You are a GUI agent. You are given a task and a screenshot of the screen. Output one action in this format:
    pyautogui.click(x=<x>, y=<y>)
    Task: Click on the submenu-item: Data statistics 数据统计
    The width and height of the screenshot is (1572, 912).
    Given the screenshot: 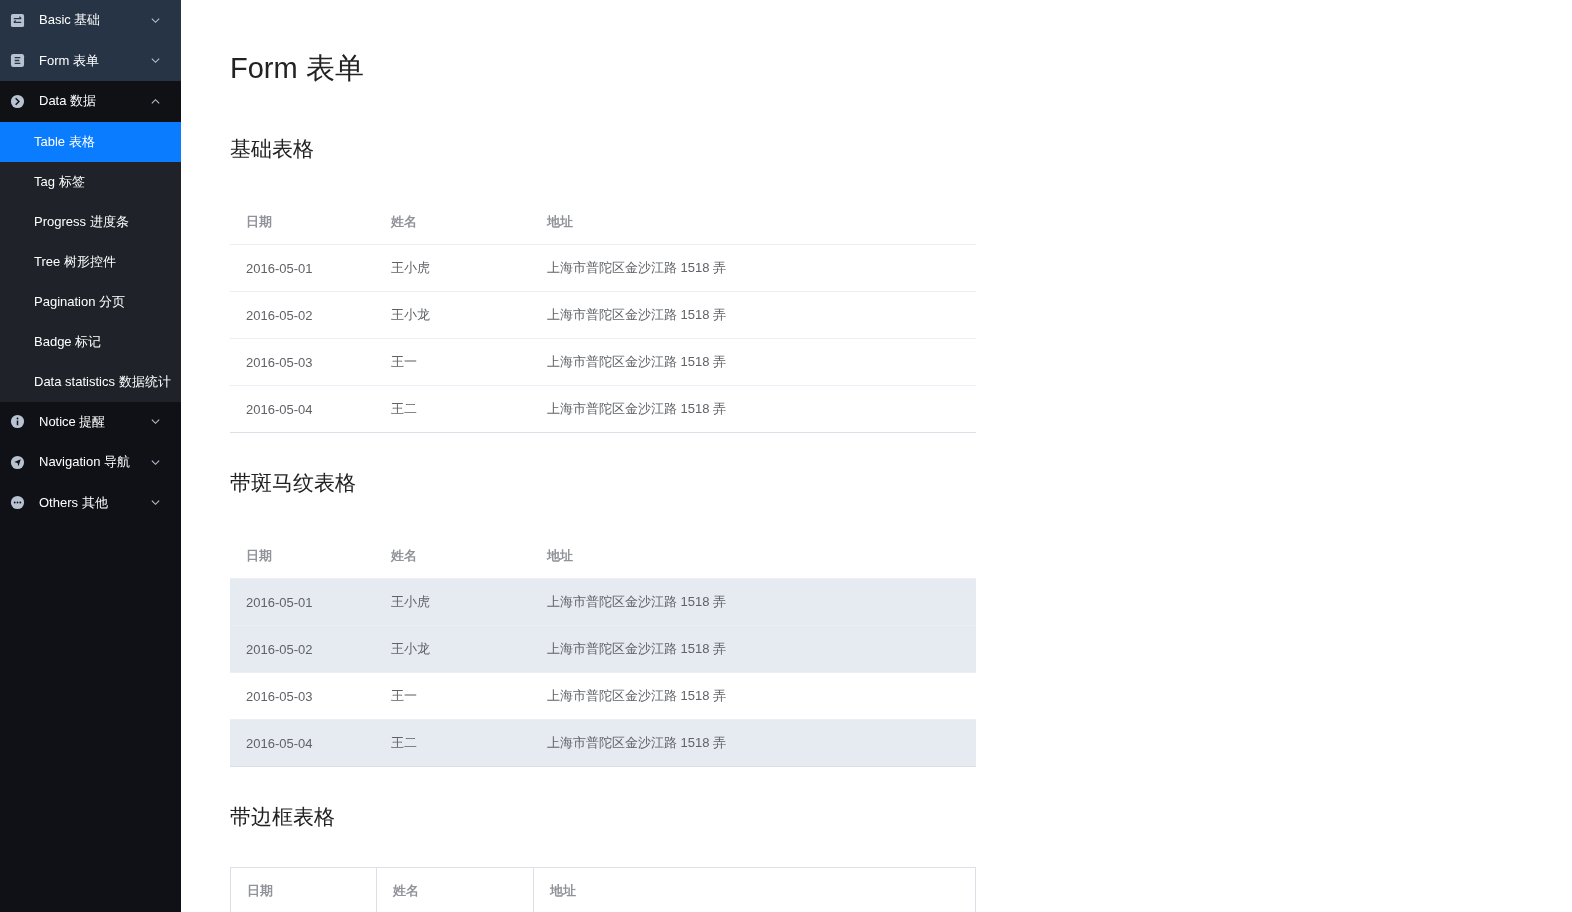 What is the action you would take?
    pyautogui.click(x=90, y=381)
    